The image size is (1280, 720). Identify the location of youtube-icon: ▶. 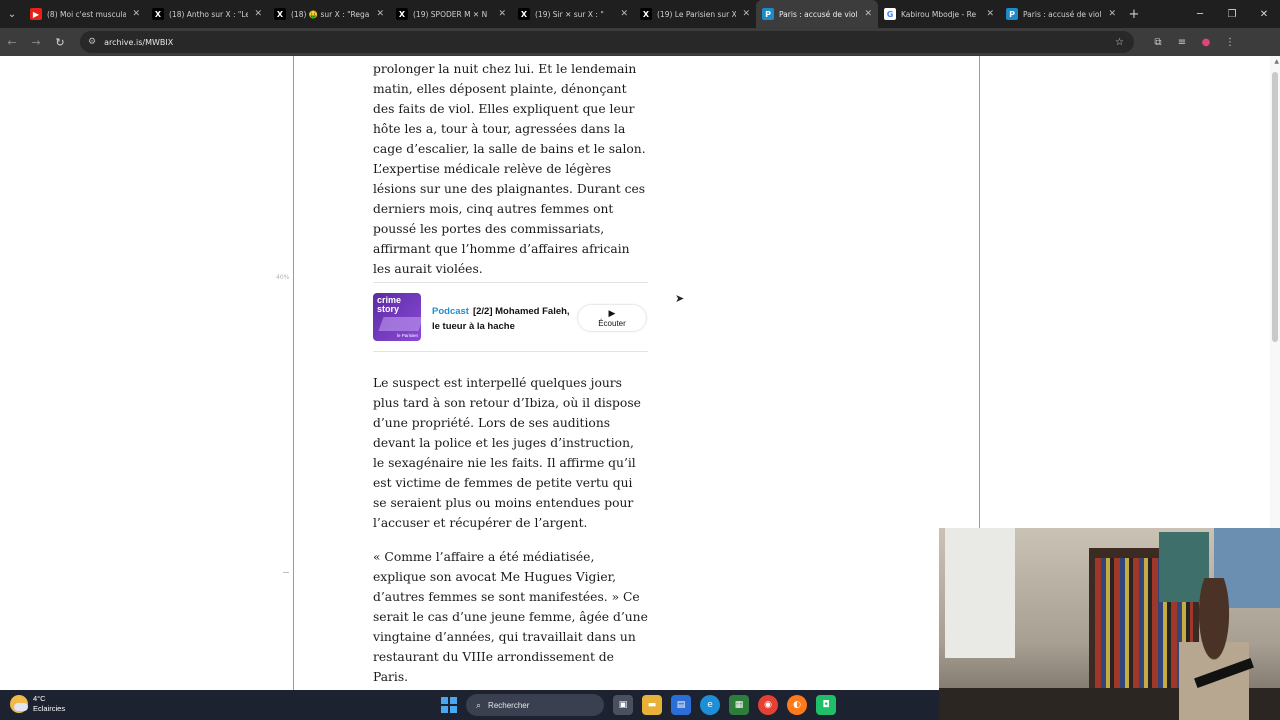
(36, 14).